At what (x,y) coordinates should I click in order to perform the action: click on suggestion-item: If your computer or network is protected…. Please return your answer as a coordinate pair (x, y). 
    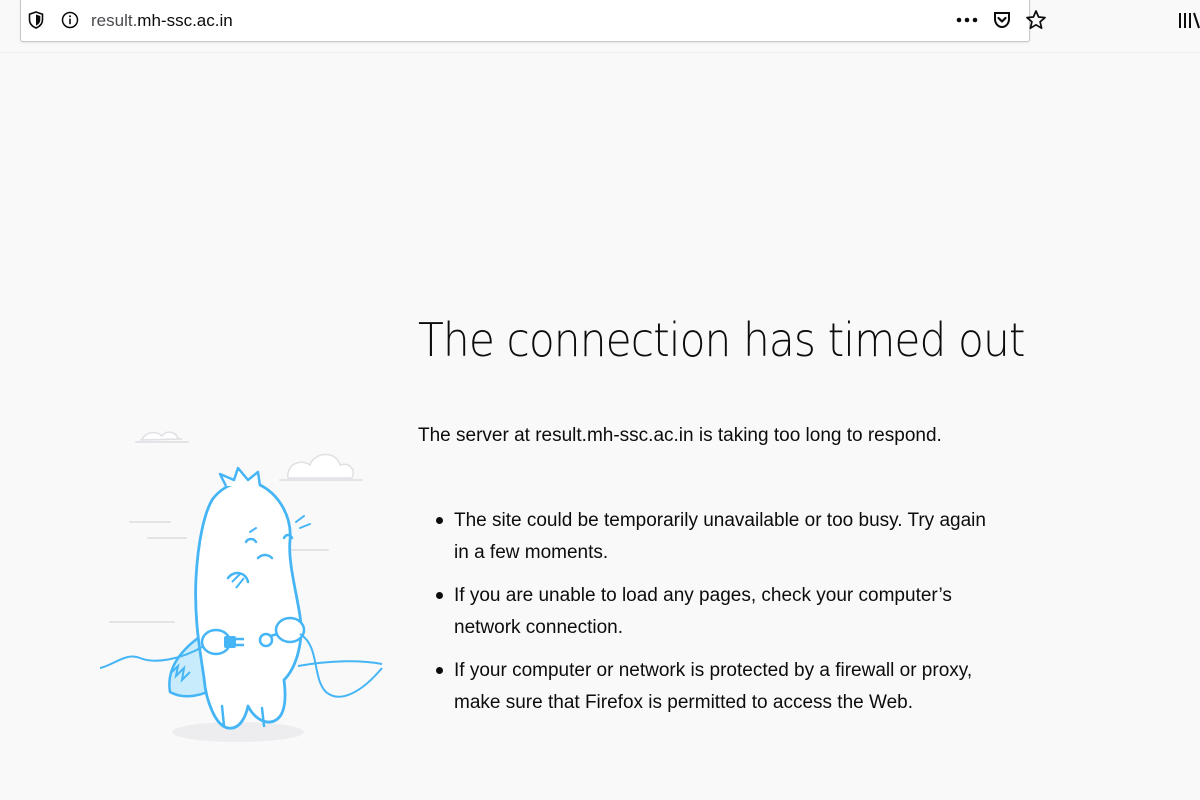
    Looking at the image, I should click on (716, 687).